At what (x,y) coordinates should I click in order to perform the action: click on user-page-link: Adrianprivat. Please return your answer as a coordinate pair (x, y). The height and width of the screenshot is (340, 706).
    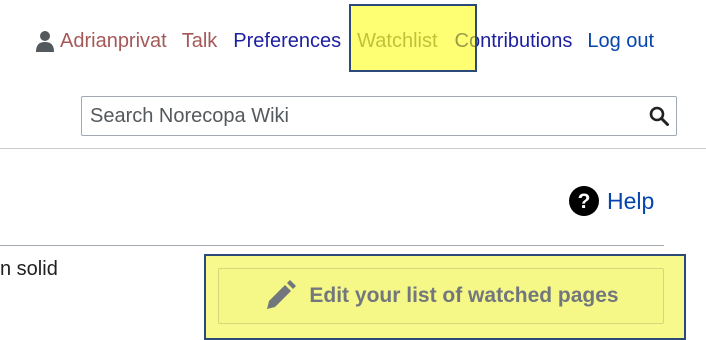
    Looking at the image, I should click on (101, 41).